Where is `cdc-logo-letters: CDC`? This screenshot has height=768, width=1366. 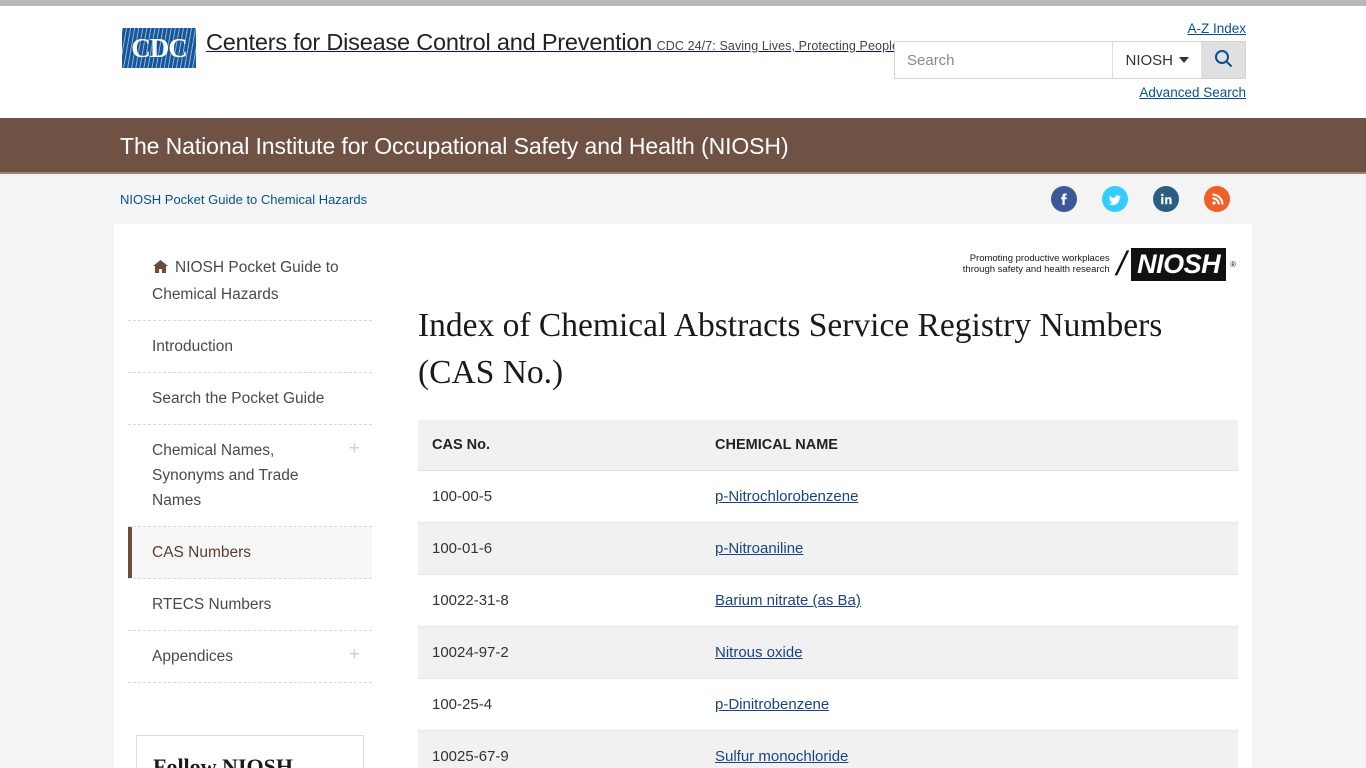
cdc-logo-letters: CDC is located at coordinates (159, 48).